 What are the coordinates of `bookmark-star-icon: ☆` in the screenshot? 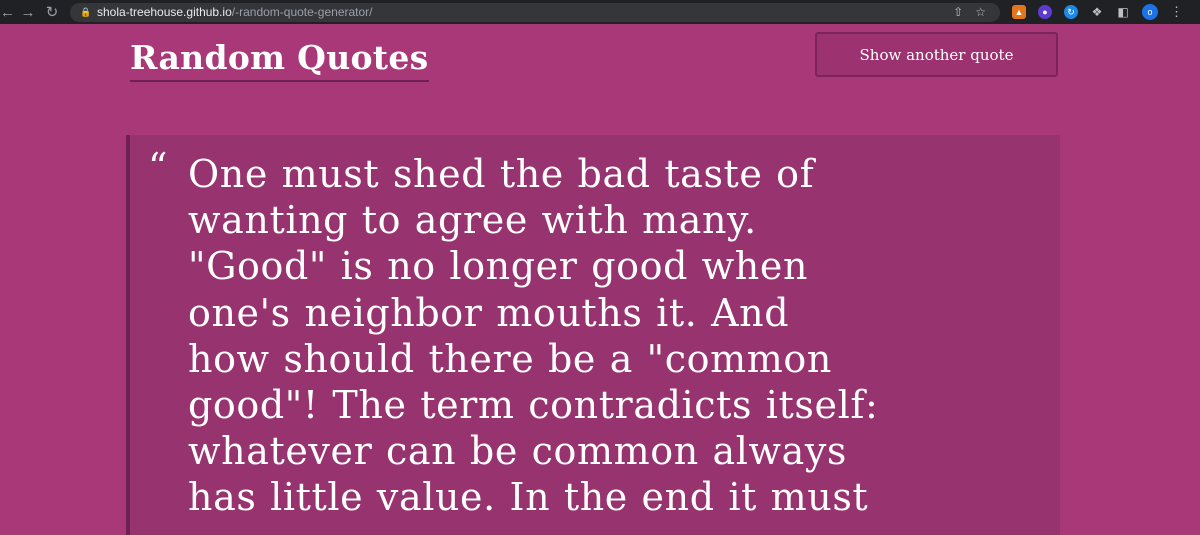 It's located at (980, 12).